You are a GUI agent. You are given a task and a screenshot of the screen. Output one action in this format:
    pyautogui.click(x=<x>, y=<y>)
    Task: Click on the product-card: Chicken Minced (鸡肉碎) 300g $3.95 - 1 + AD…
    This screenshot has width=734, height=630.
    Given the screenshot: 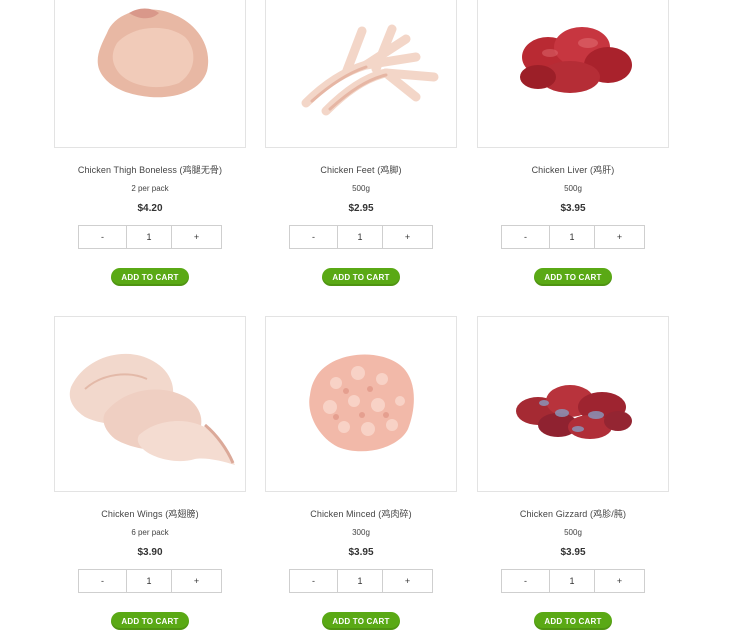 What is the action you would take?
    pyautogui.click(x=361, y=473)
    